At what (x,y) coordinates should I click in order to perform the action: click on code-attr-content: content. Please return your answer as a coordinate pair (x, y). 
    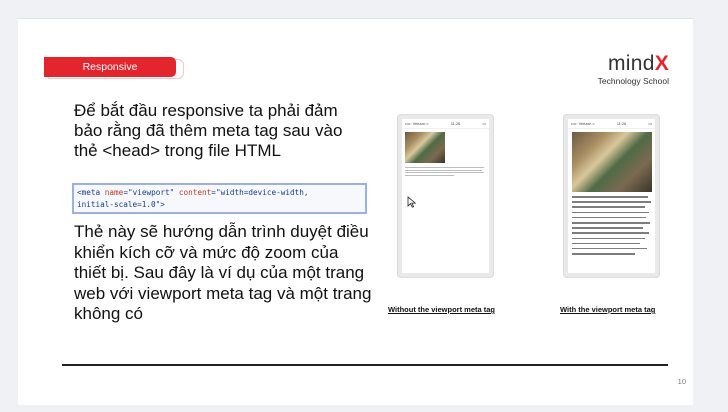
    Looking at the image, I should click on (195, 192).